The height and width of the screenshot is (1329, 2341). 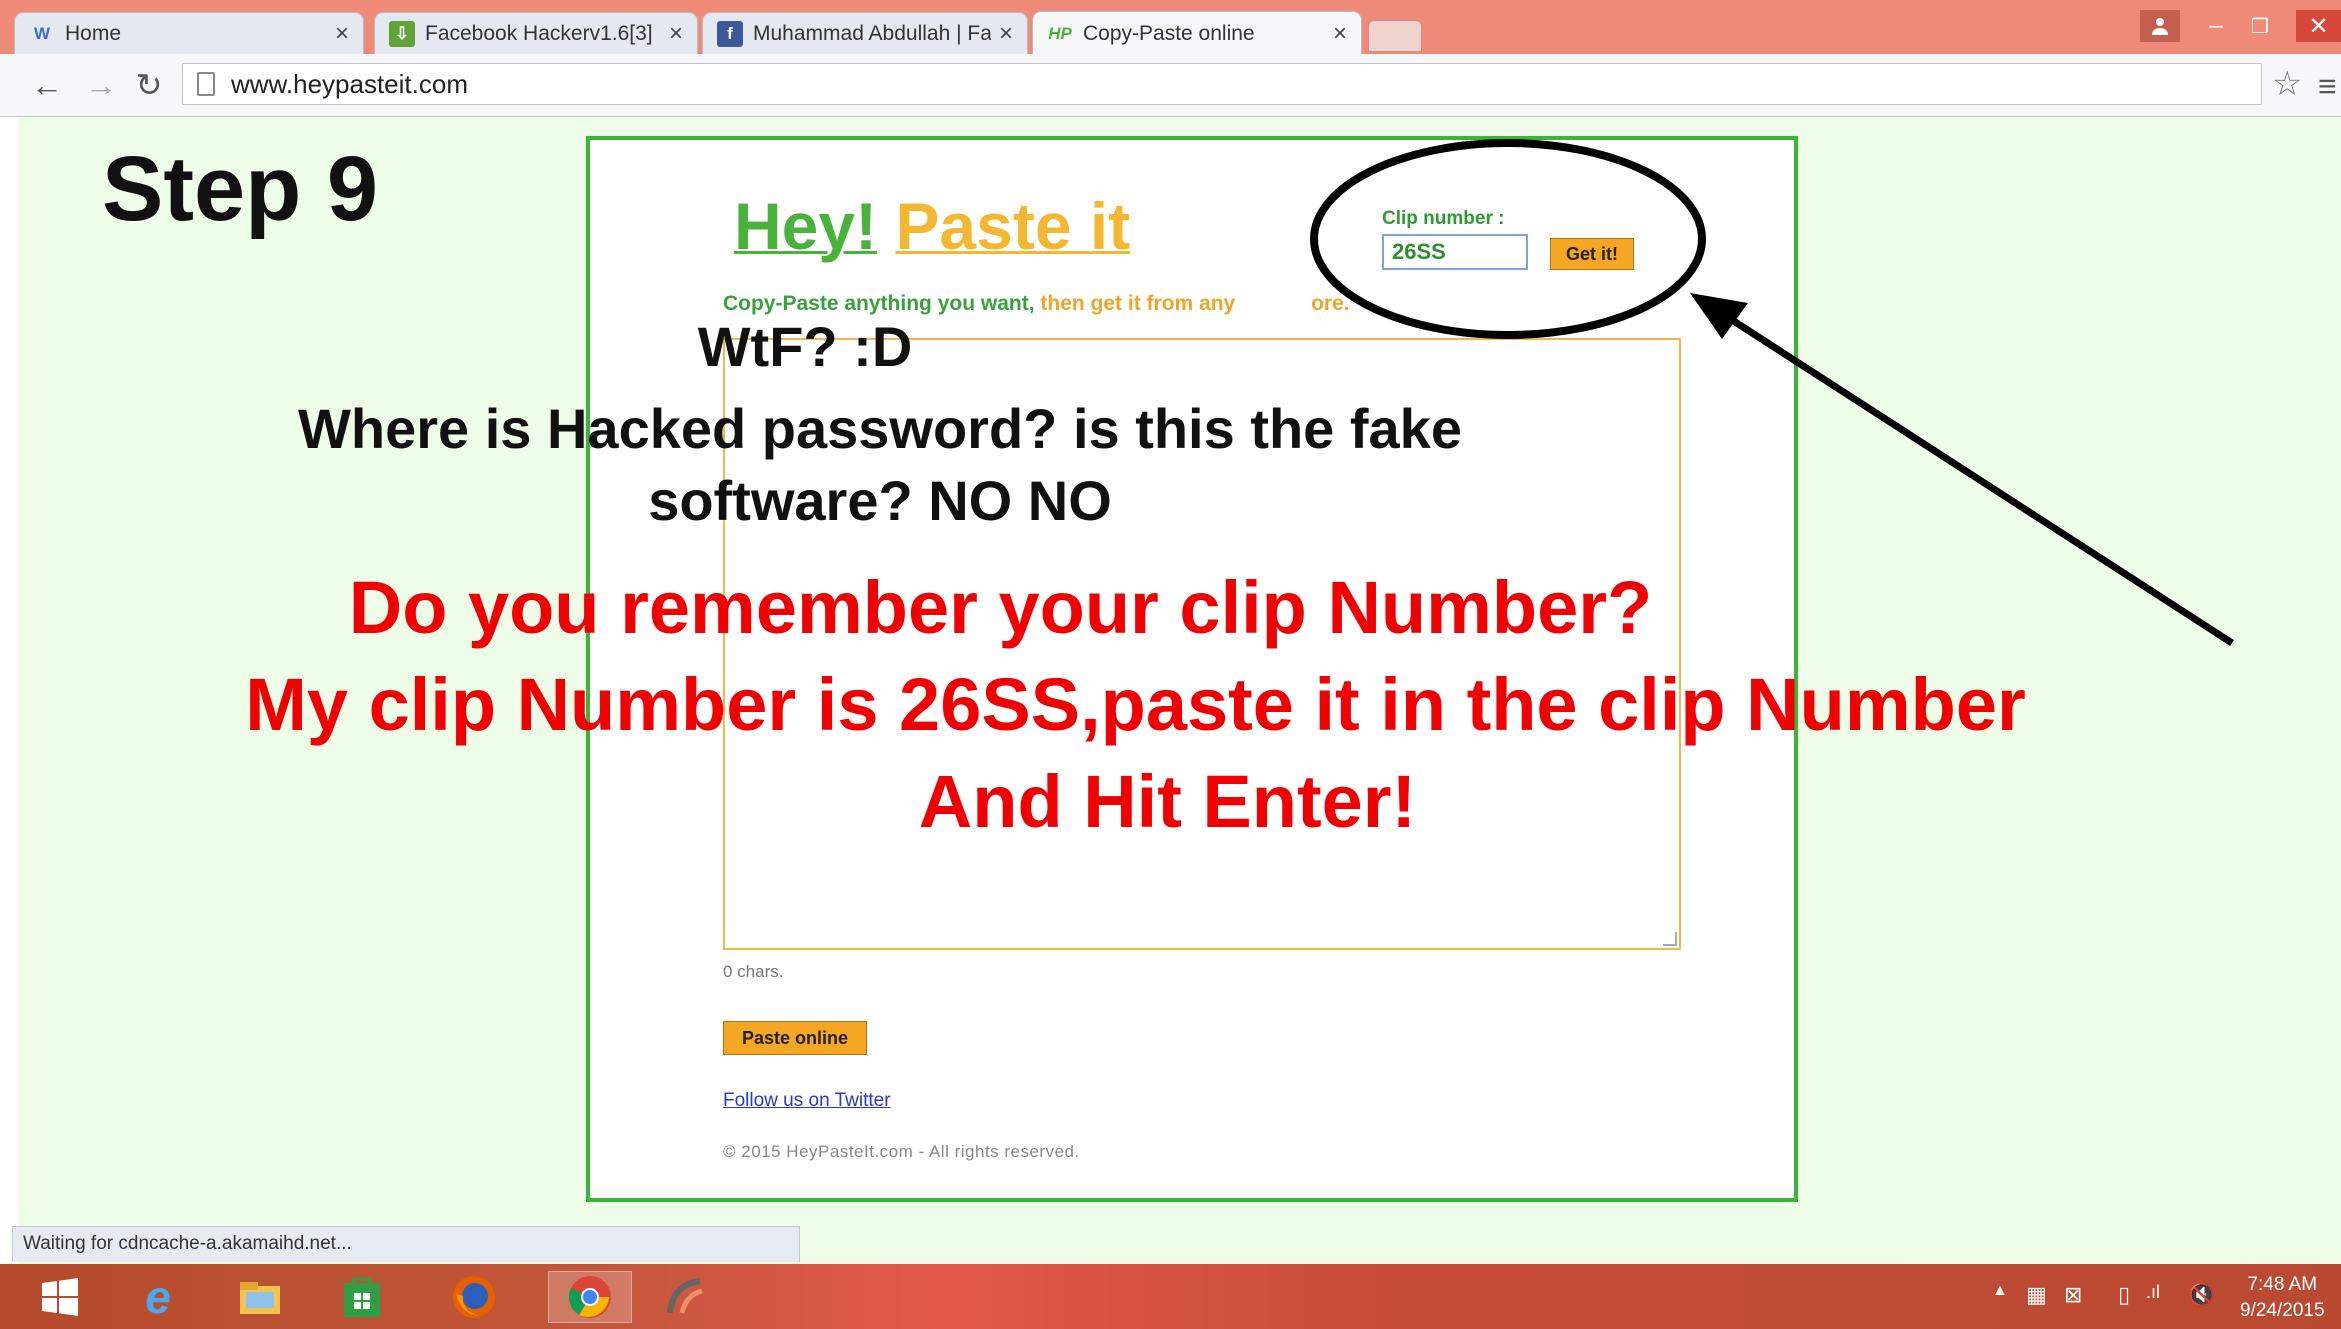 I want to click on signal-icon: .ıl, so click(x=2153, y=1292).